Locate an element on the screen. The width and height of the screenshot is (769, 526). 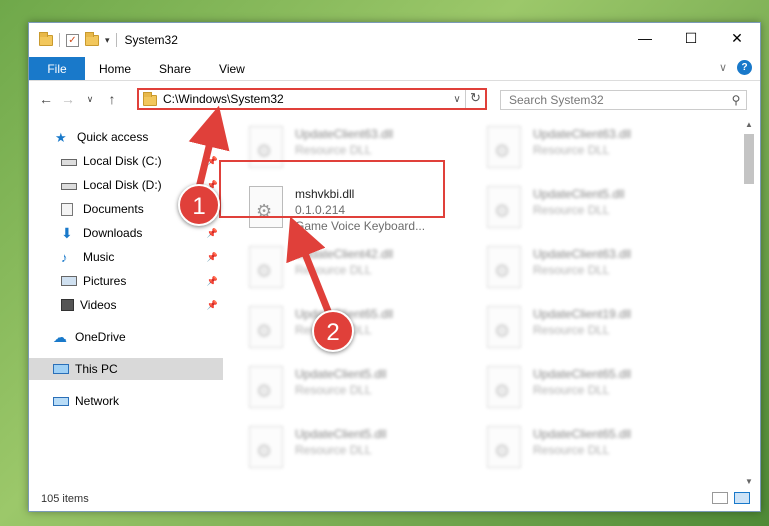
annotation-arrows is located at coordinates (261, 211).